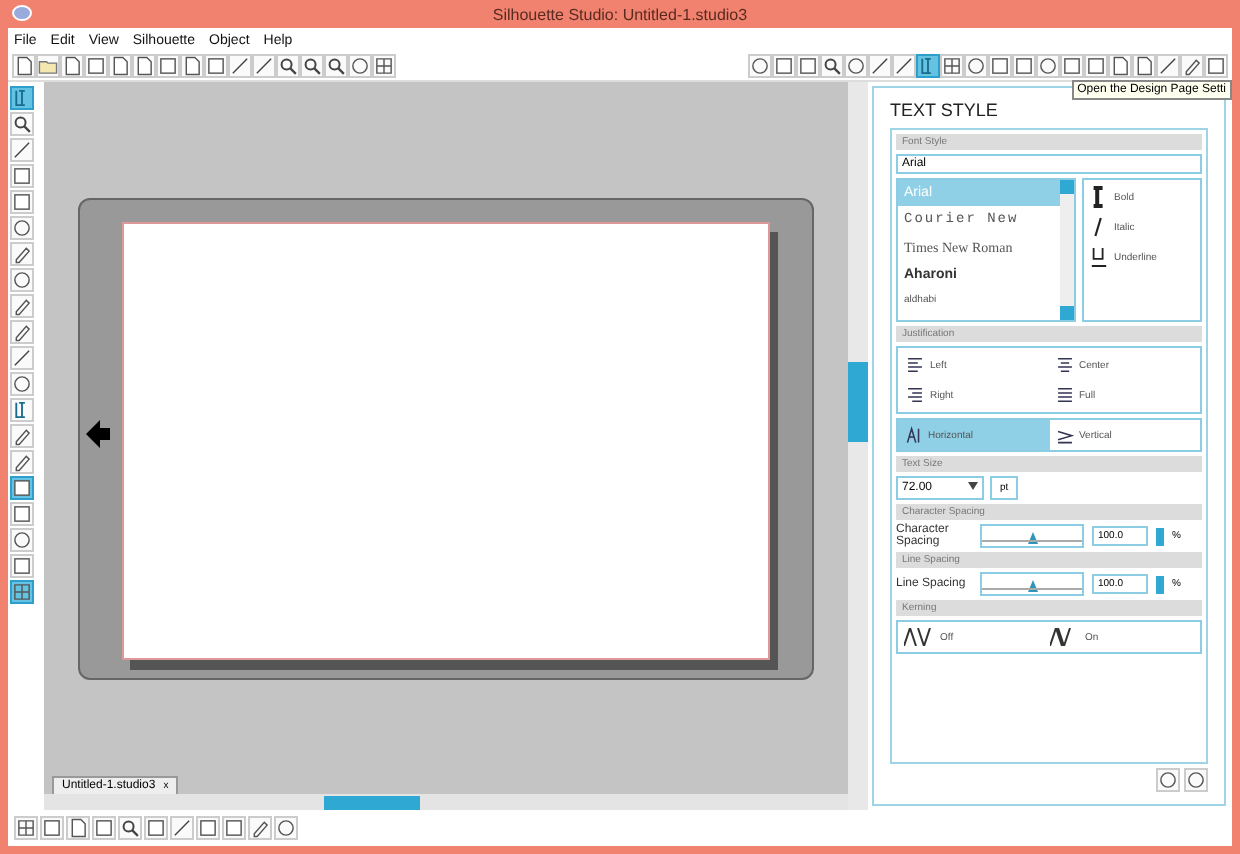  Describe the element at coordinates (48, 66) in the screenshot. I see `folder-icon` at that location.